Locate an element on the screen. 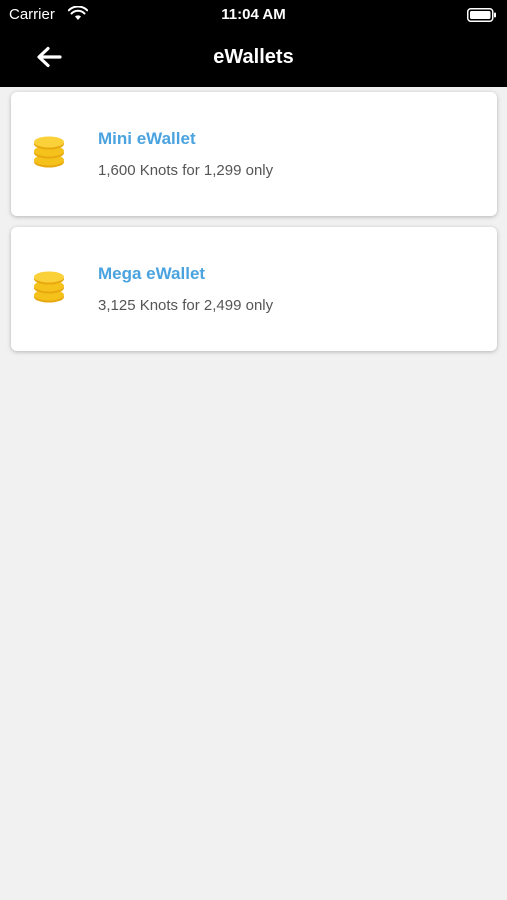 Image resolution: width=507 pixels, height=900 pixels. status-bar: Carrier 11:04 AM is located at coordinates (253, 15).